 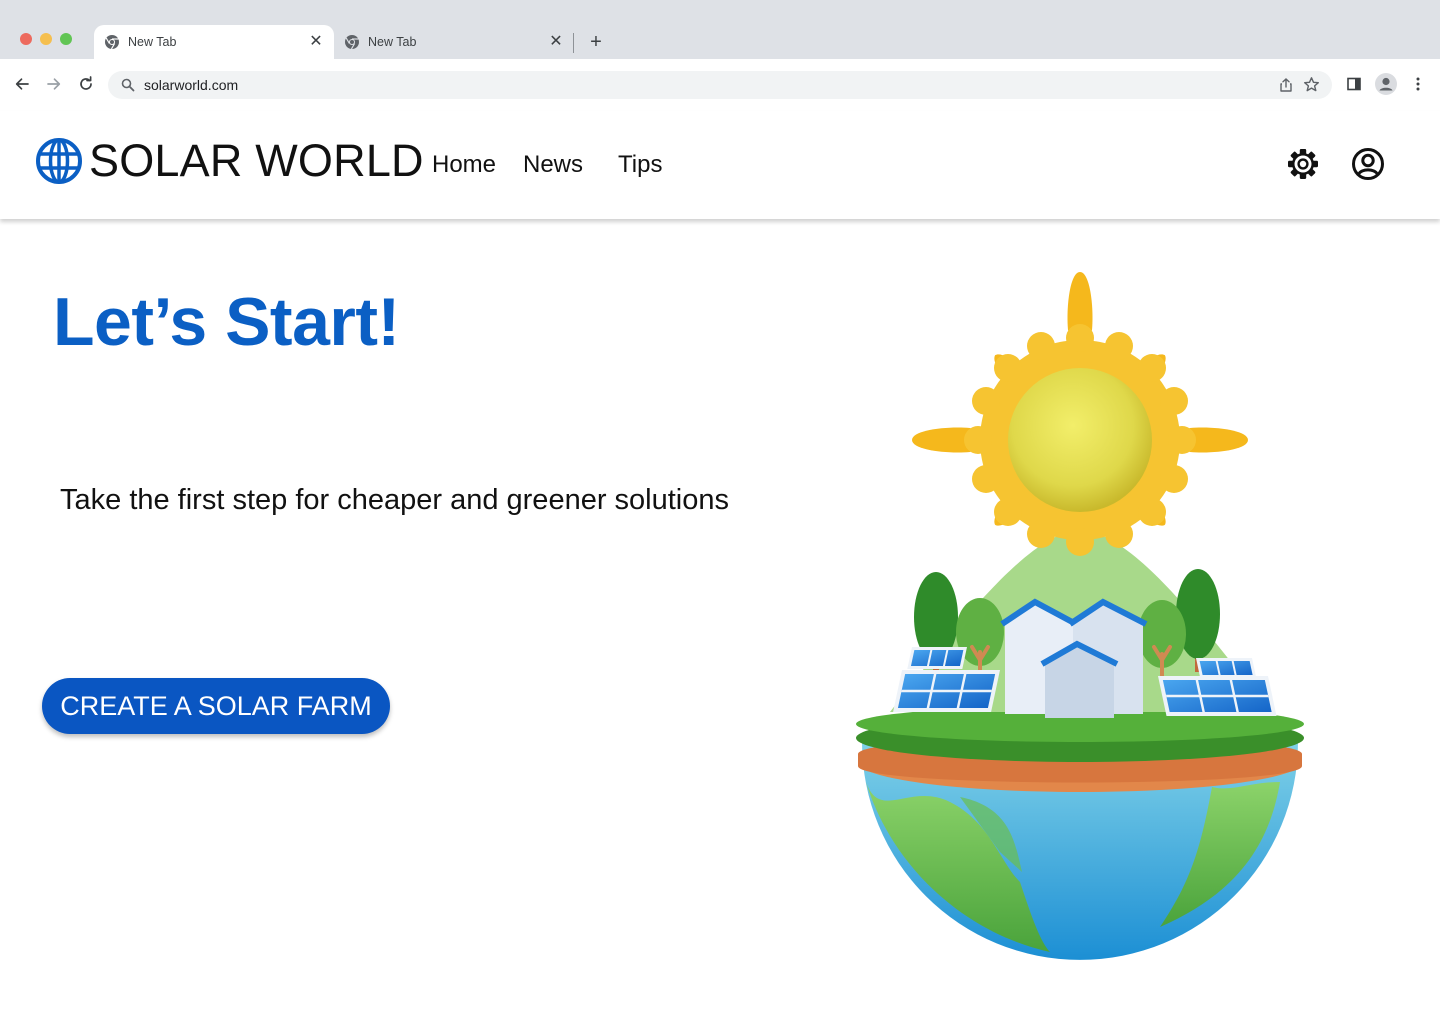 I want to click on hero-title: Let’s Start!, so click(x=226, y=322).